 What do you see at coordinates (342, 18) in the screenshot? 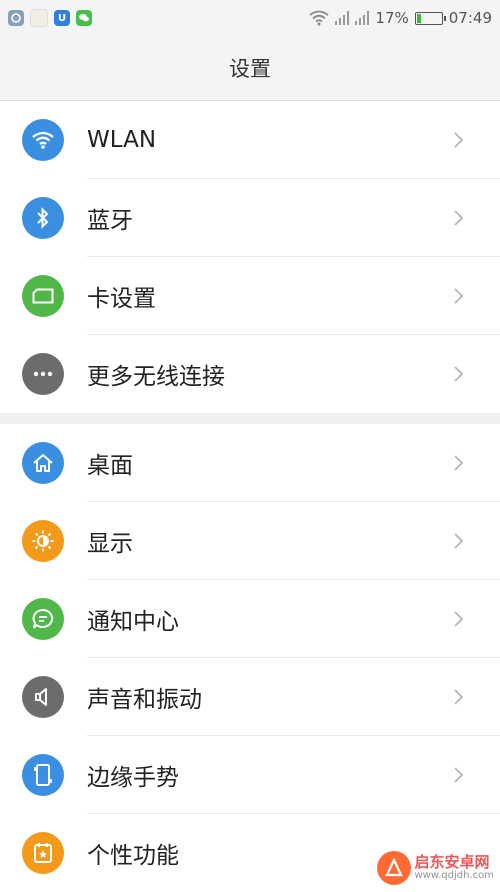
I see `cell-signal-icon` at bounding box center [342, 18].